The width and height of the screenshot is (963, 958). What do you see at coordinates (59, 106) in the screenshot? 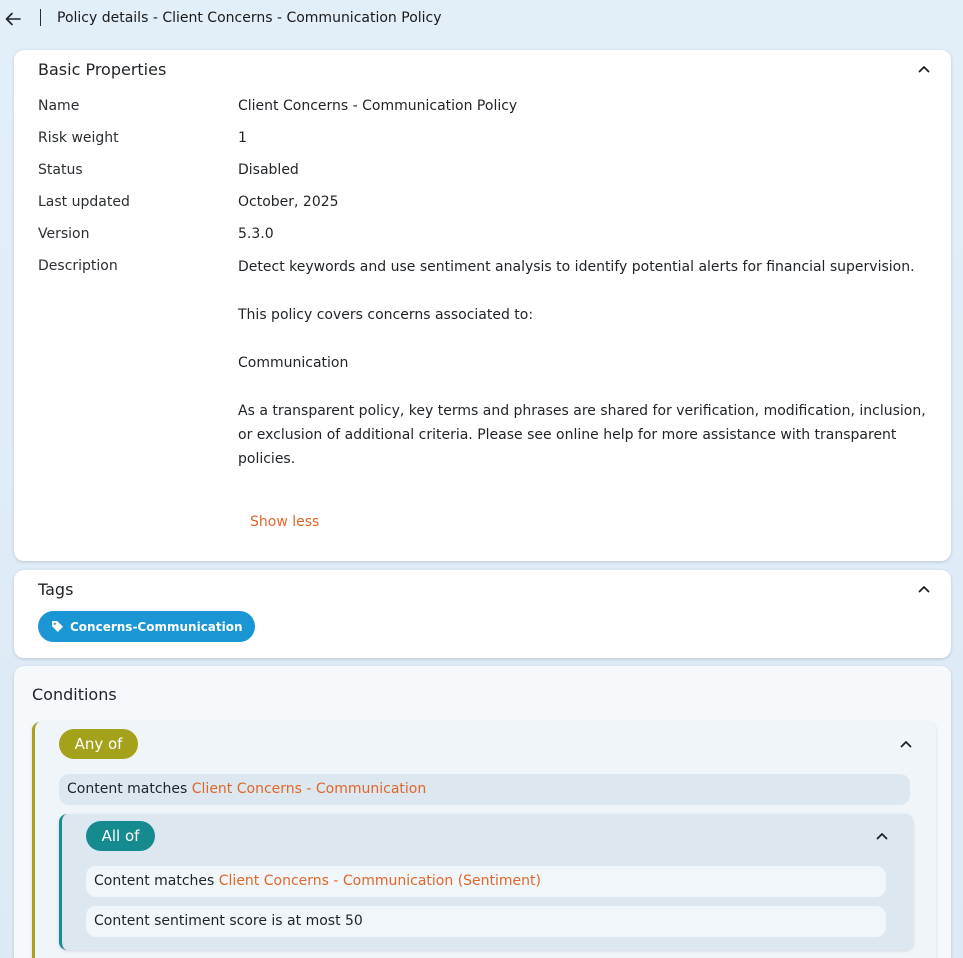
I see `name-label: Name` at bounding box center [59, 106].